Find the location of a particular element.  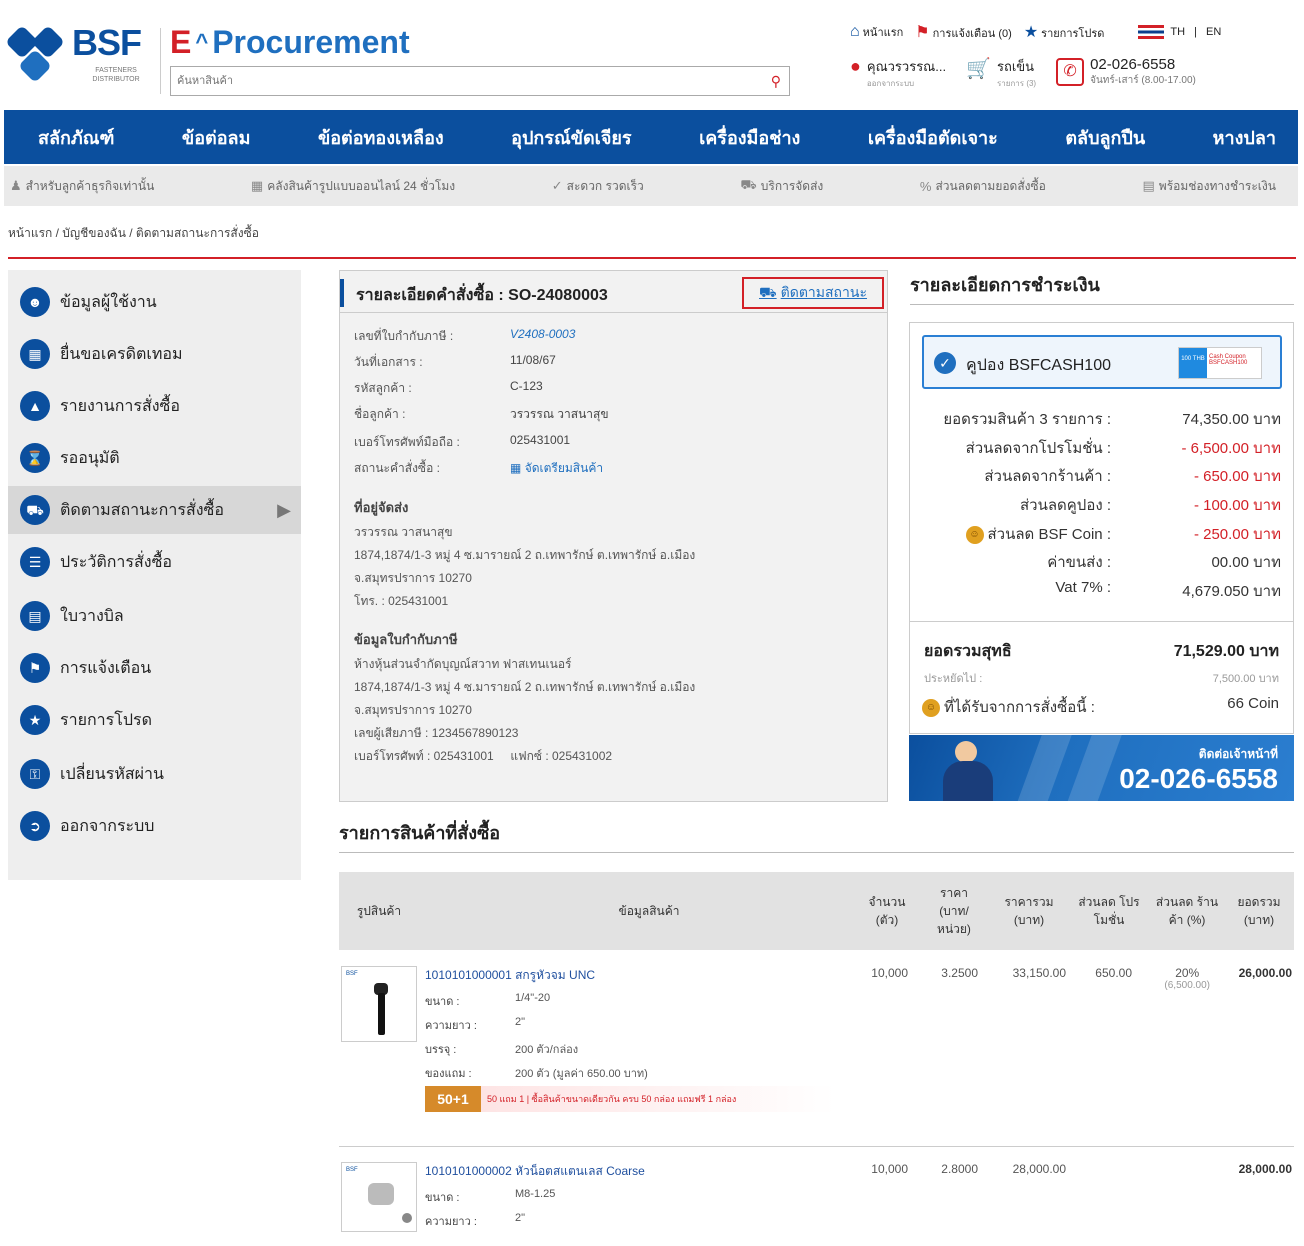

bsf-logo: BSF FASTENERS DISTRIBUTOR is located at coordinates (80, 57).